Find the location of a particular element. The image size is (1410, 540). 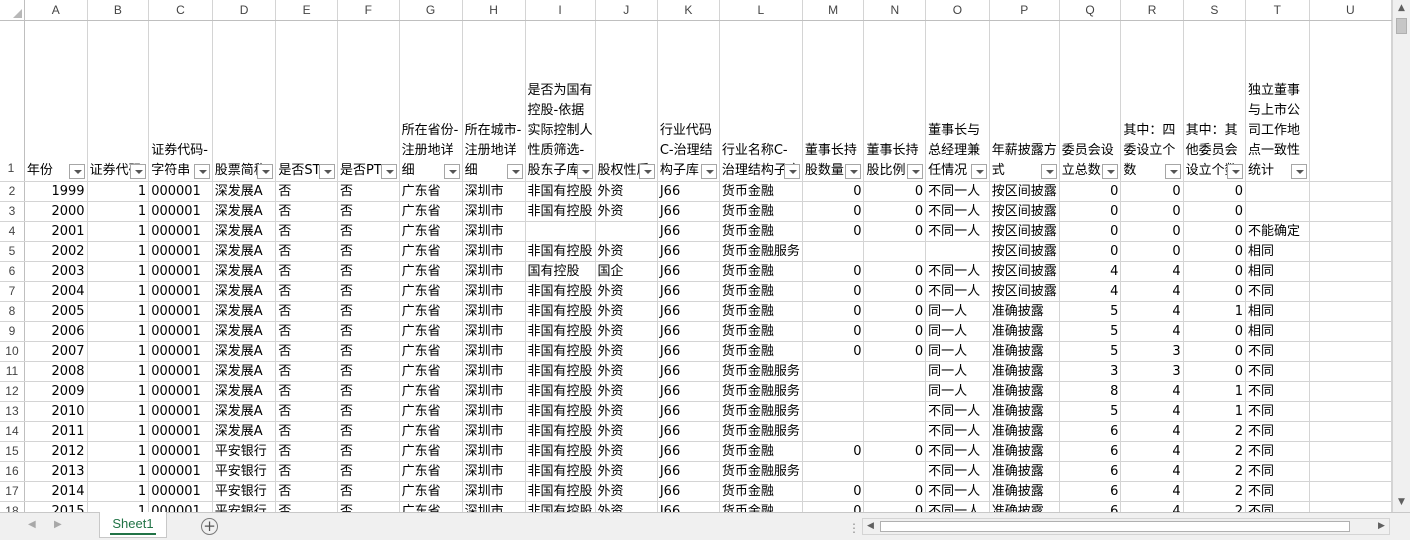

row-header: 8 is located at coordinates (12, 311).